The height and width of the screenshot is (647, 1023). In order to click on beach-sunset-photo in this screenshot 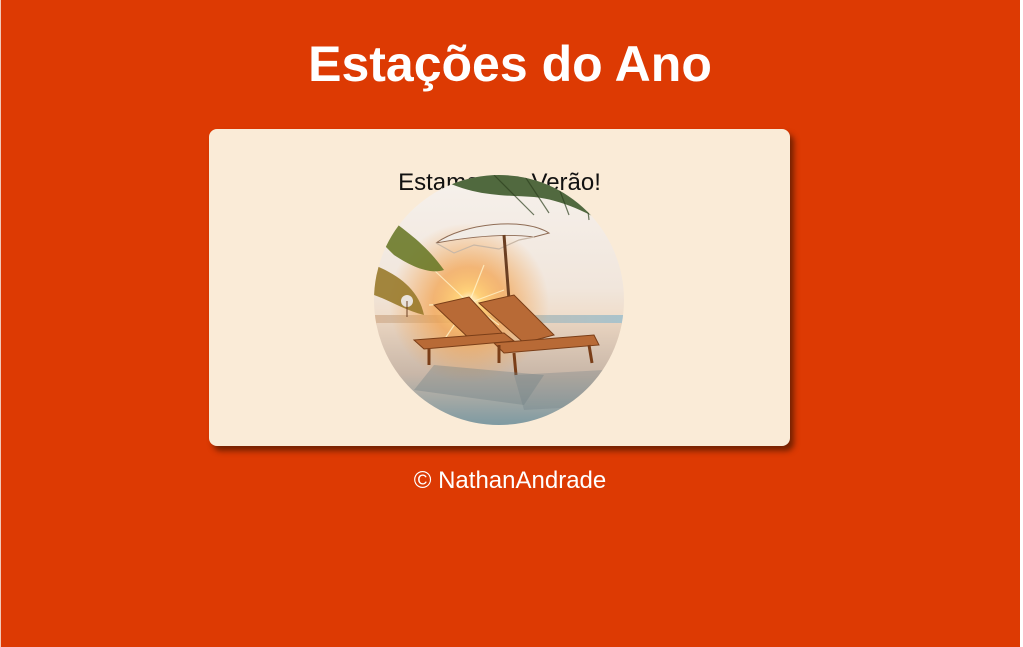, I will do `click(499, 300)`.